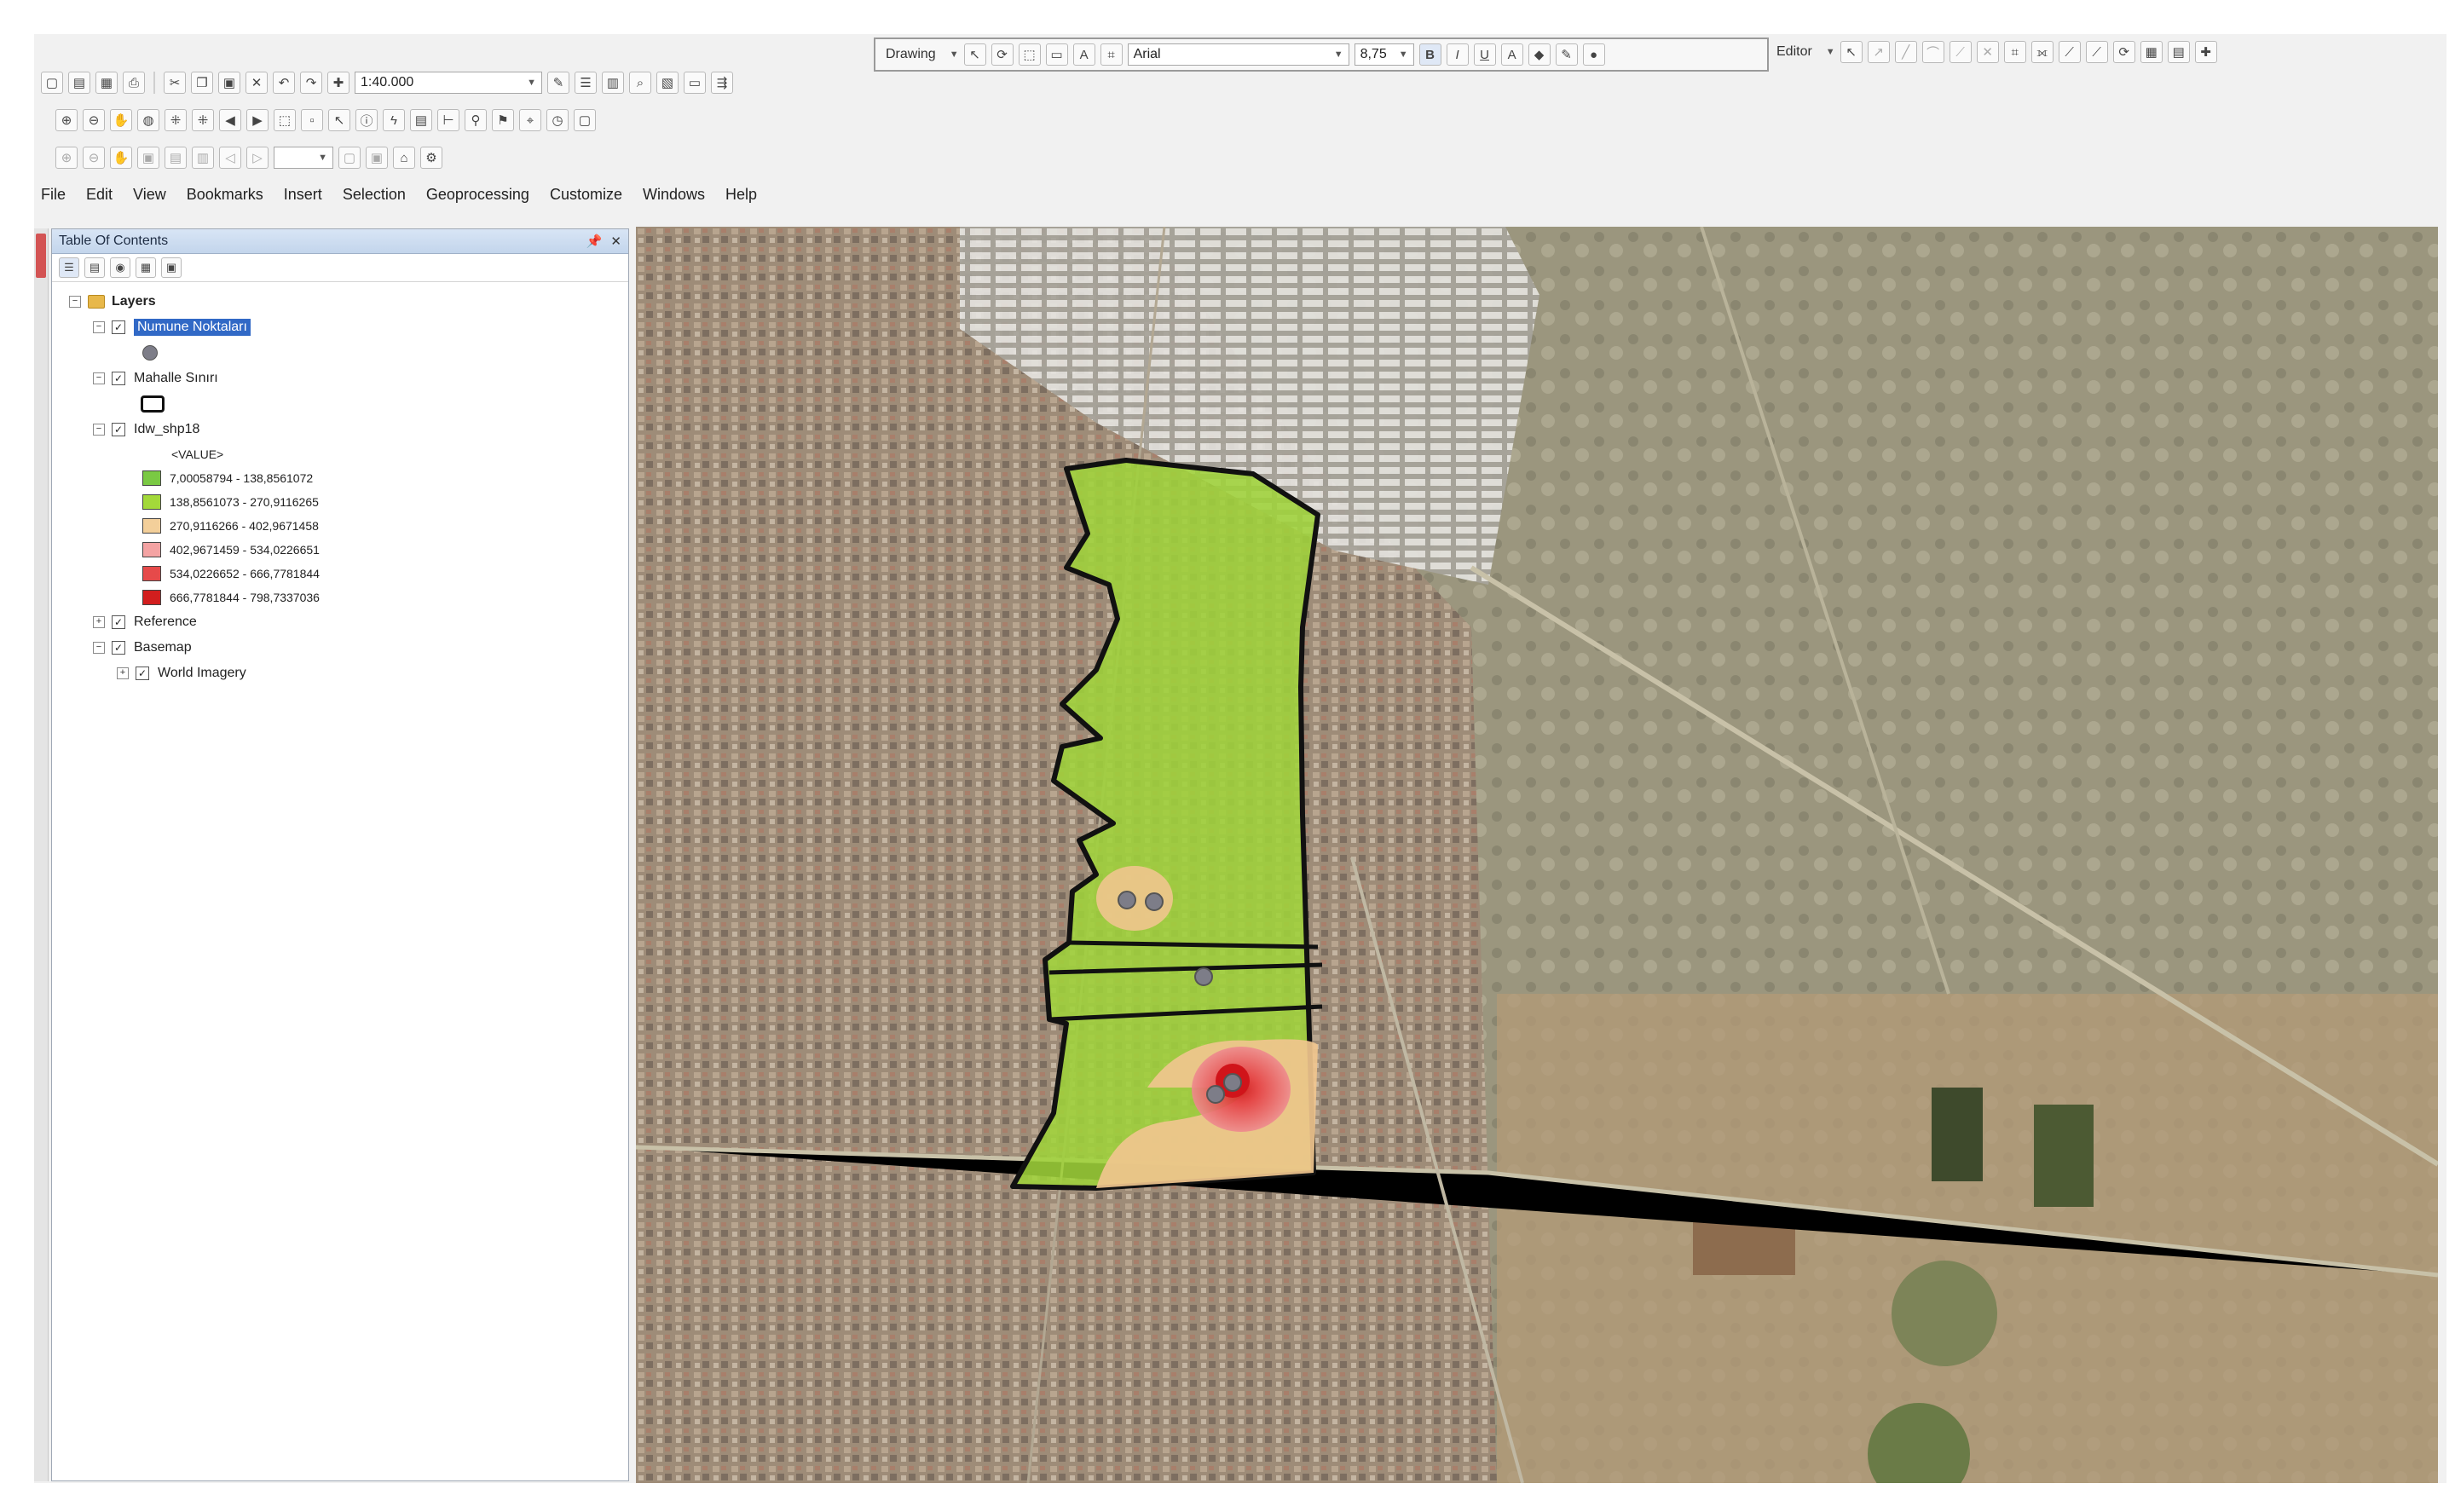 This screenshot has width=2455, height=1512. I want to click on fixed-zoom-out-icon: ⁜, so click(203, 120).